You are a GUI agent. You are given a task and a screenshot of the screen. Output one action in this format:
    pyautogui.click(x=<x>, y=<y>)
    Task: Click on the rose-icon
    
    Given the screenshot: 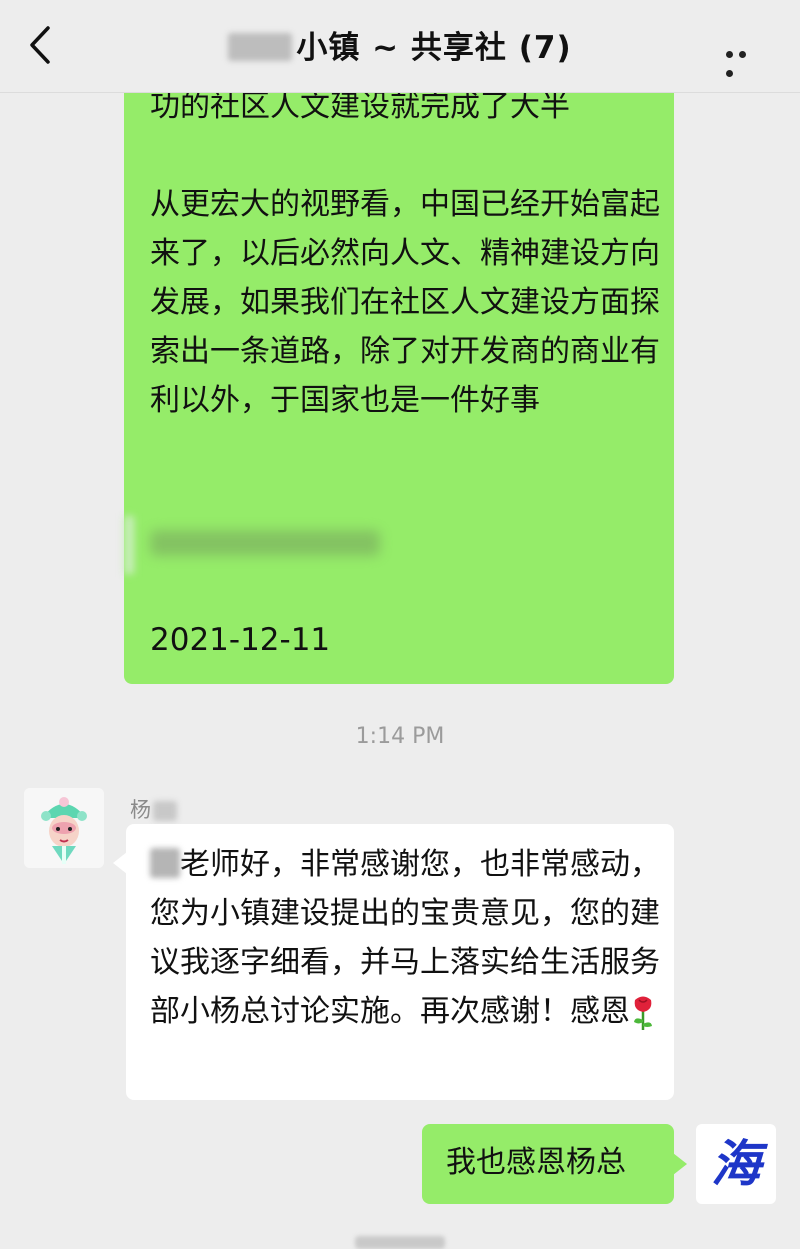 What is the action you would take?
    pyautogui.click(x=643, y=1013)
    